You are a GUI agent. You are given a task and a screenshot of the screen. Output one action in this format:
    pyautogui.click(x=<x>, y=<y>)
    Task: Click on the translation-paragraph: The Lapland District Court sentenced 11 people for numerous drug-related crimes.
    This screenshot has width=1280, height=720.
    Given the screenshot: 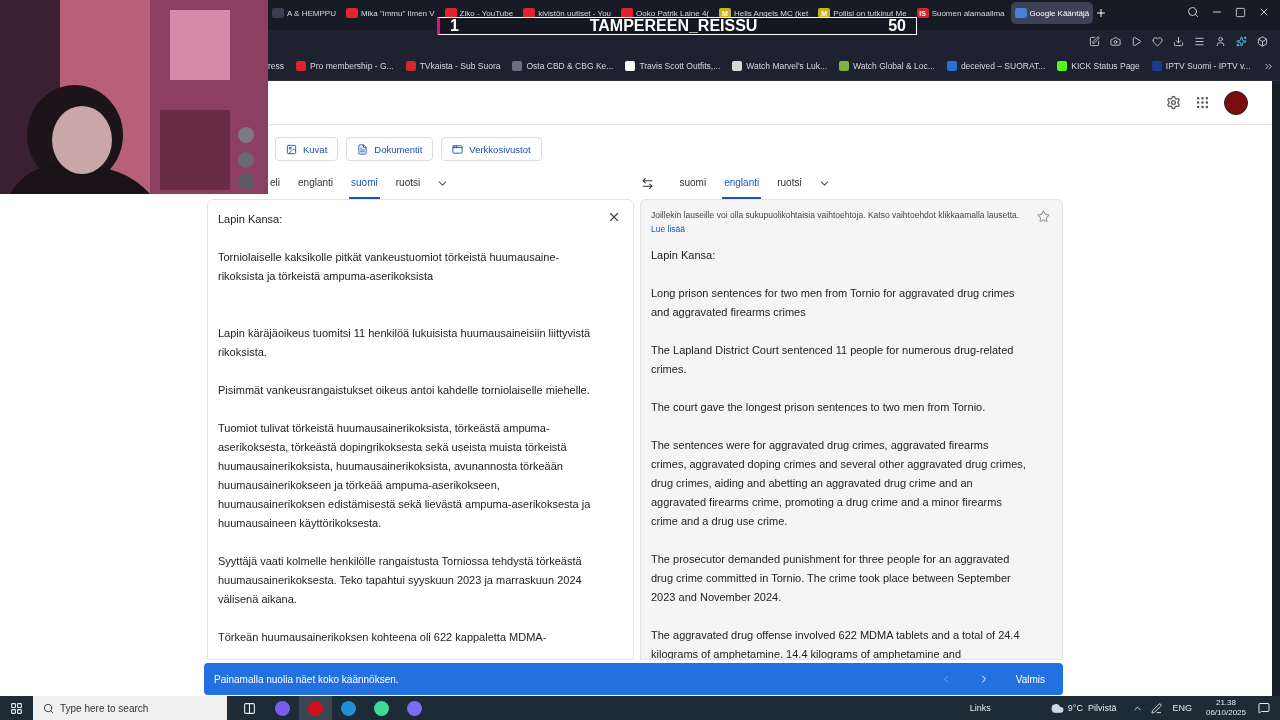 What is the action you would take?
    pyautogui.click(x=833, y=360)
    